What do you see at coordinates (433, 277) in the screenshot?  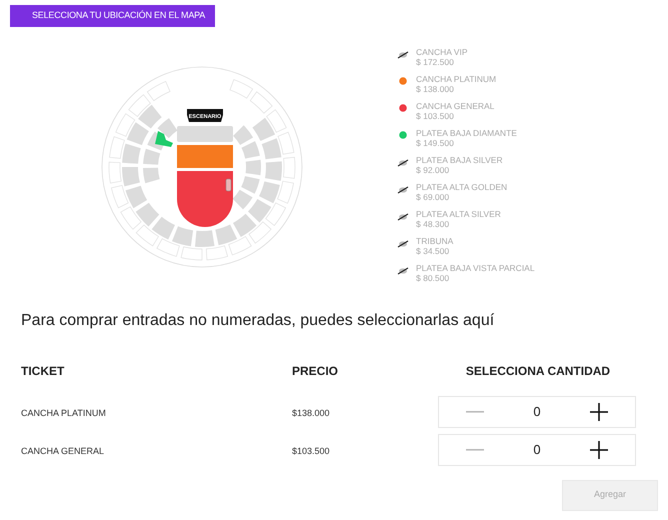 I see `section-price: $ 80.500` at bounding box center [433, 277].